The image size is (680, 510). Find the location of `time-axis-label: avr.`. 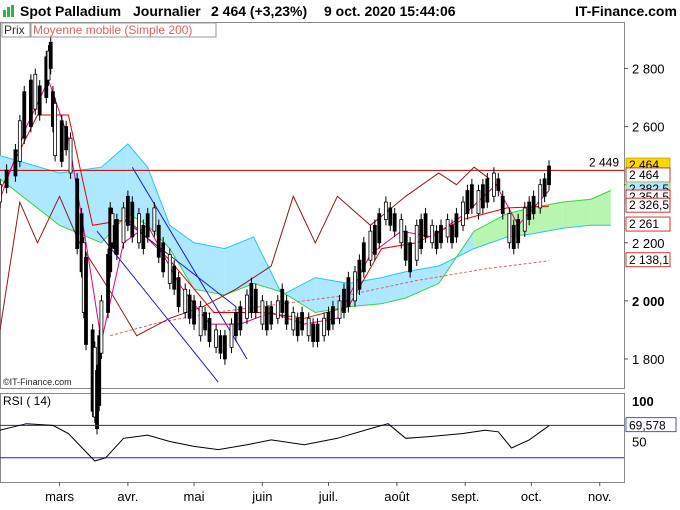

time-axis-label: avr. is located at coordinates (127, 496).